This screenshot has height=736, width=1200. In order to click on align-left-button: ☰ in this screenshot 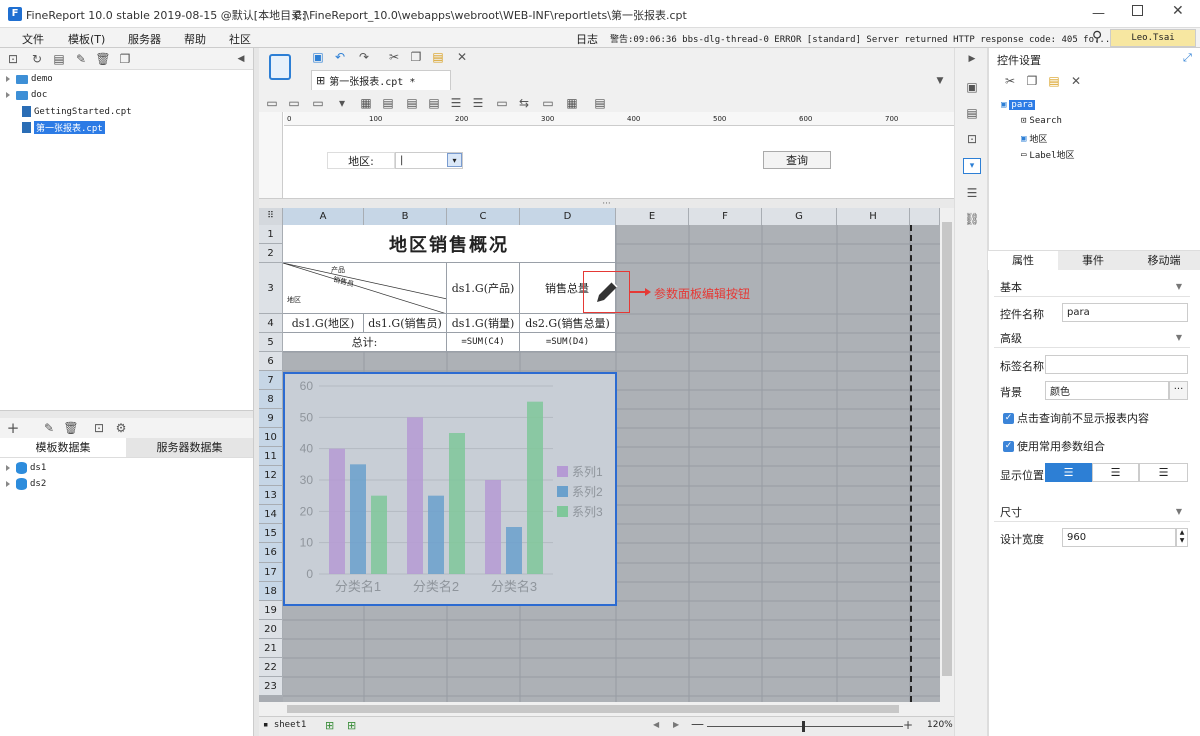, I will do `click(1068, 472)`.